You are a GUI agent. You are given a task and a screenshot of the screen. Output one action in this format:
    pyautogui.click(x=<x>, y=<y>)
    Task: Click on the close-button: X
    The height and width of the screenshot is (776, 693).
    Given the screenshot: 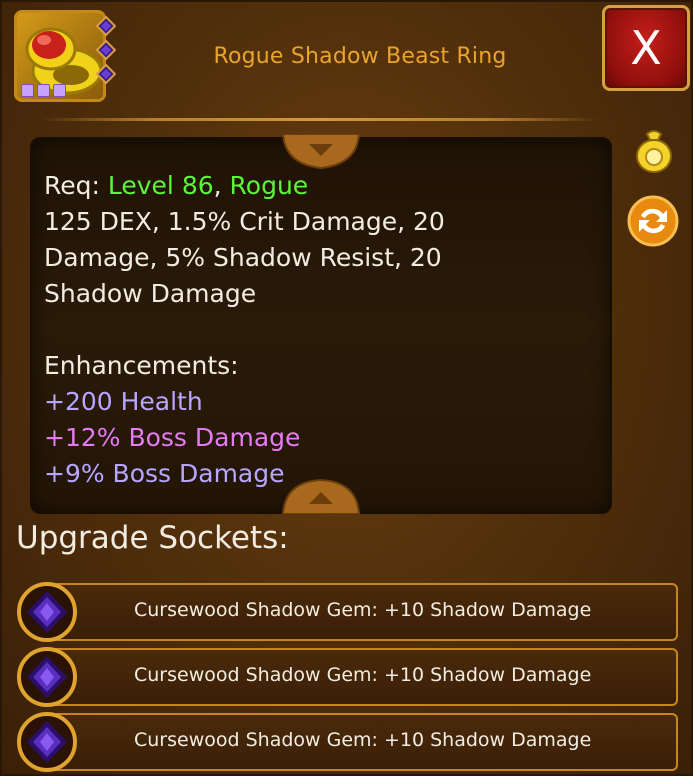 What is the action you would take?
    pyautogui.click(x=646, y=48)
    